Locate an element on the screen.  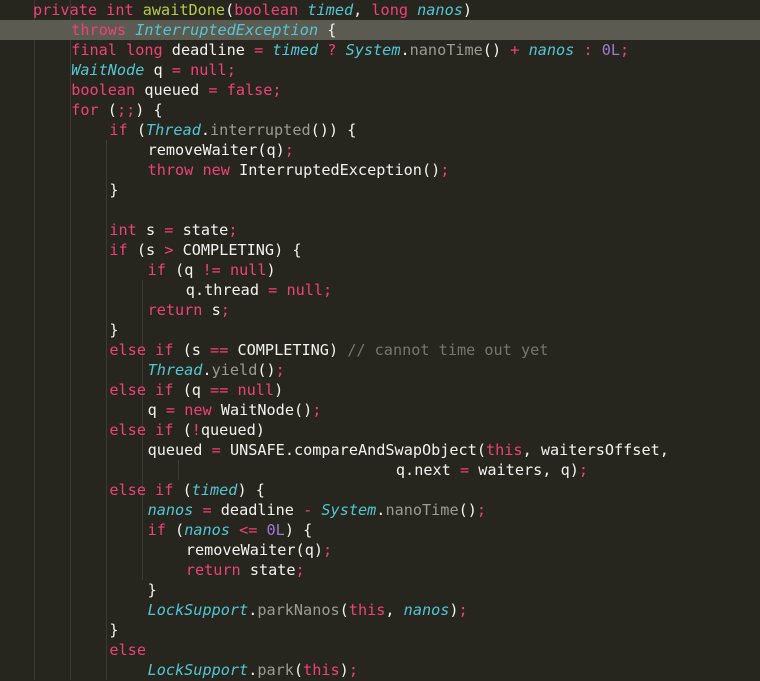
code-line: Thread.yield(); is located at coordinates (380, 370).